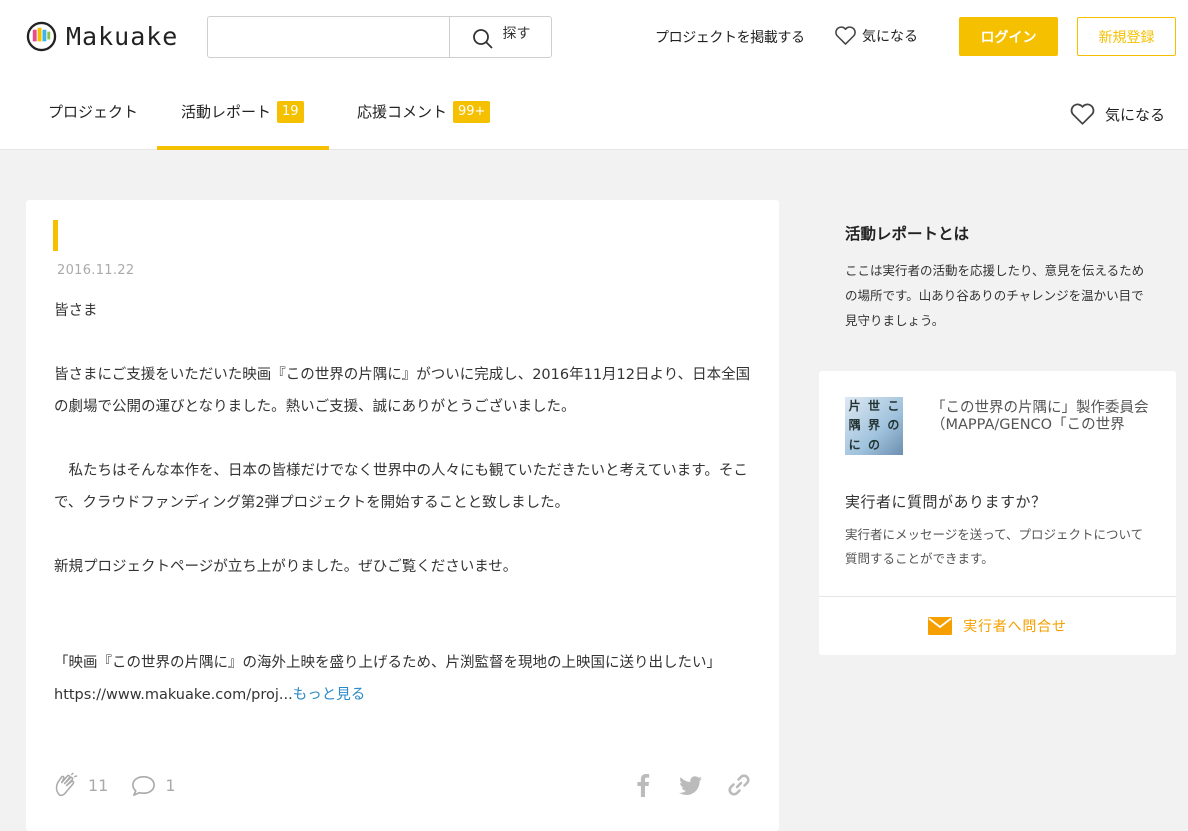 This screenshot has height=831, width=1188. I want to click on contact-owner-label: 実行者へ問合せ, so click(1015, 627).